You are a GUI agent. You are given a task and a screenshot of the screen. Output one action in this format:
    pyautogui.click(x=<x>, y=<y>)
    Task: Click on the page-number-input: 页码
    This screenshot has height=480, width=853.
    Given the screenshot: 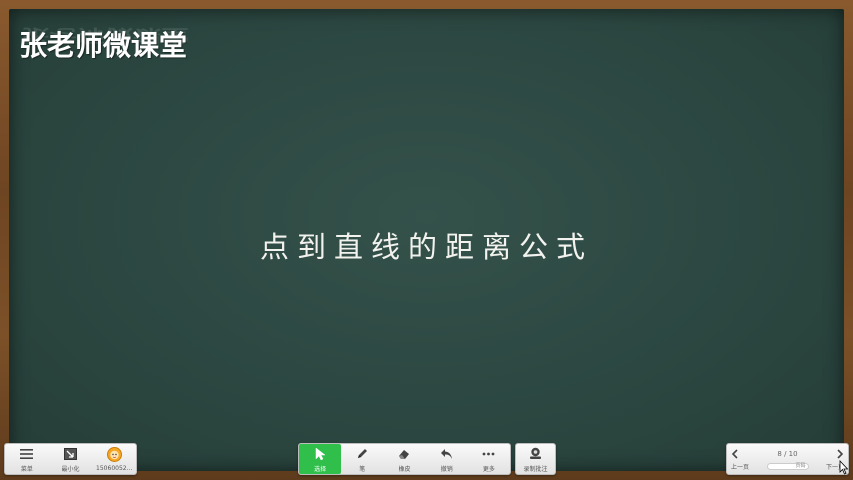 What is the action you would take?
    pyautogui.click(x=787, y=466)
    